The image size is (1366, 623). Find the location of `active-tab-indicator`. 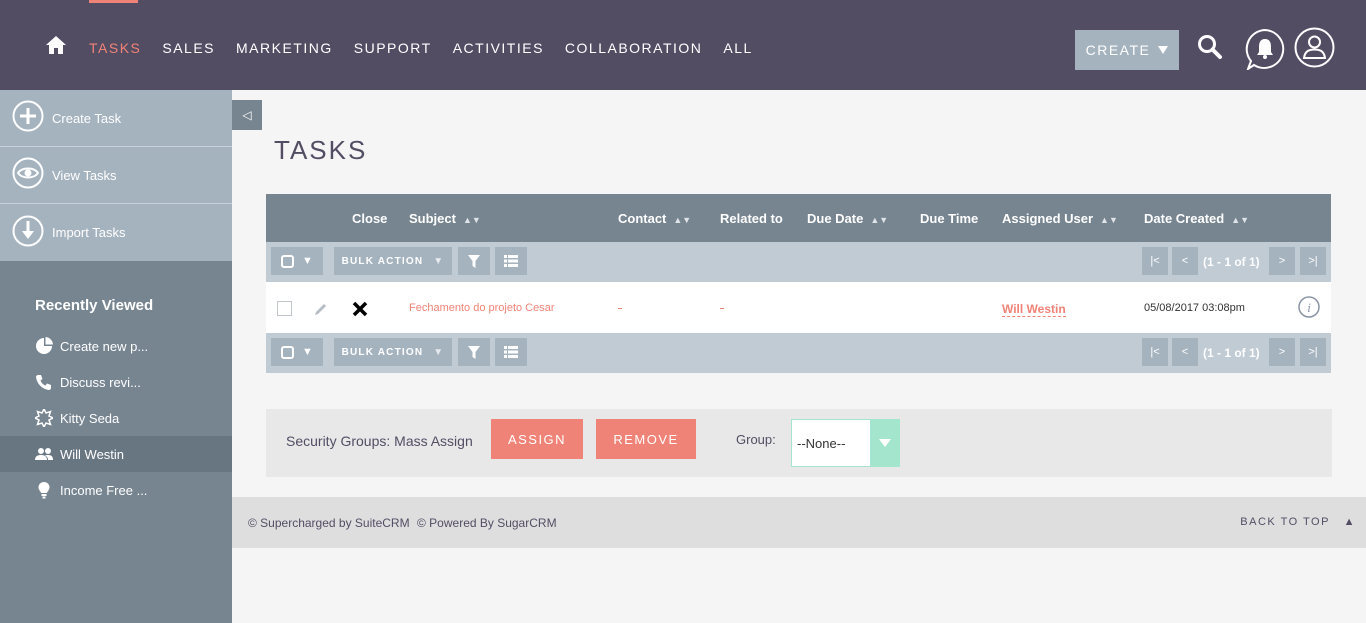

active-tab-indicator is located at coordinates (113, 1).